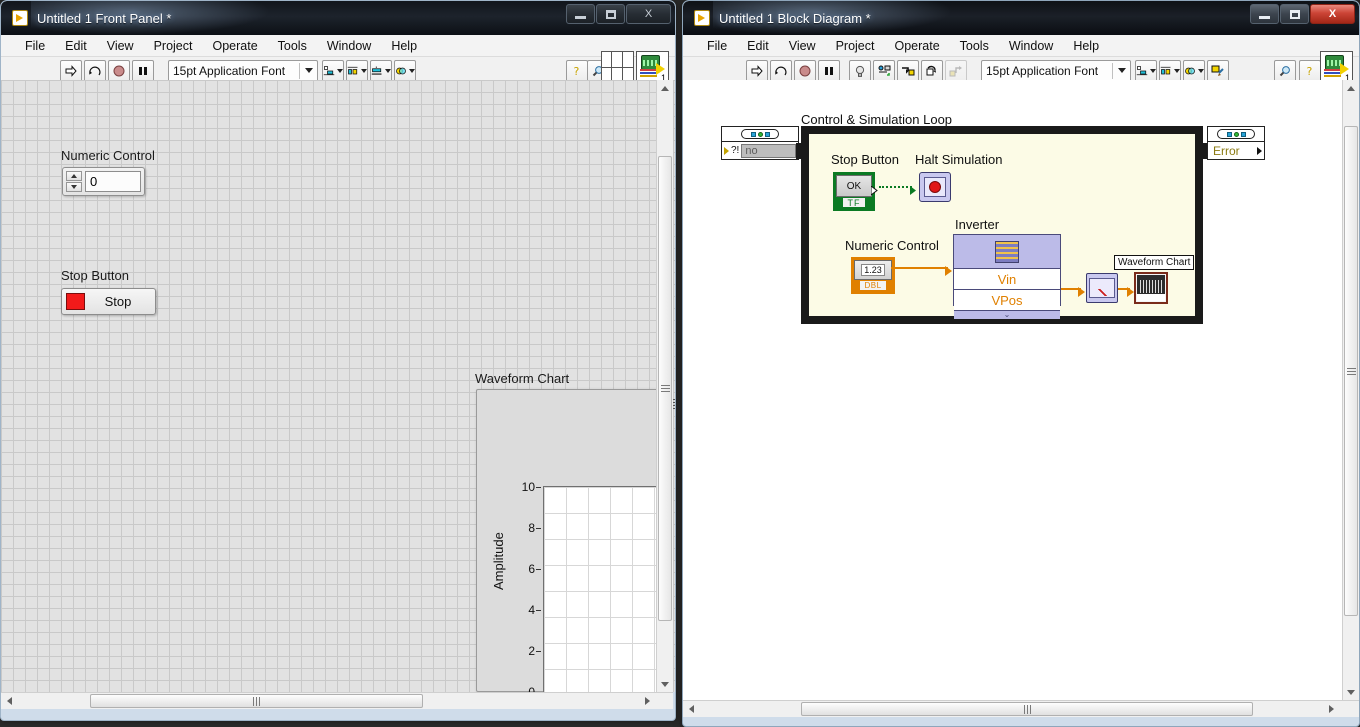 This screenshot has width=1360, height=727. What do you see at coordinates (1102, 288) in the screenshot?
I see `simulation-display-node` at bounding box center [1102, 288].